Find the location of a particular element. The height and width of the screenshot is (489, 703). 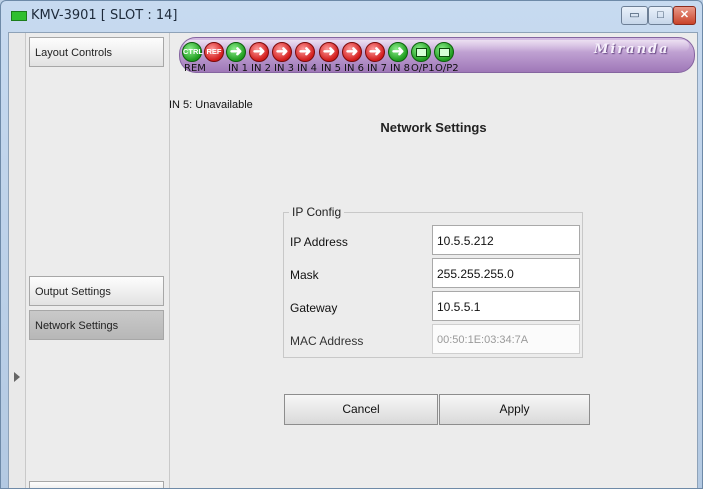

ctrl-indicator-icon: CTRL is located at coordinates (192, 52).